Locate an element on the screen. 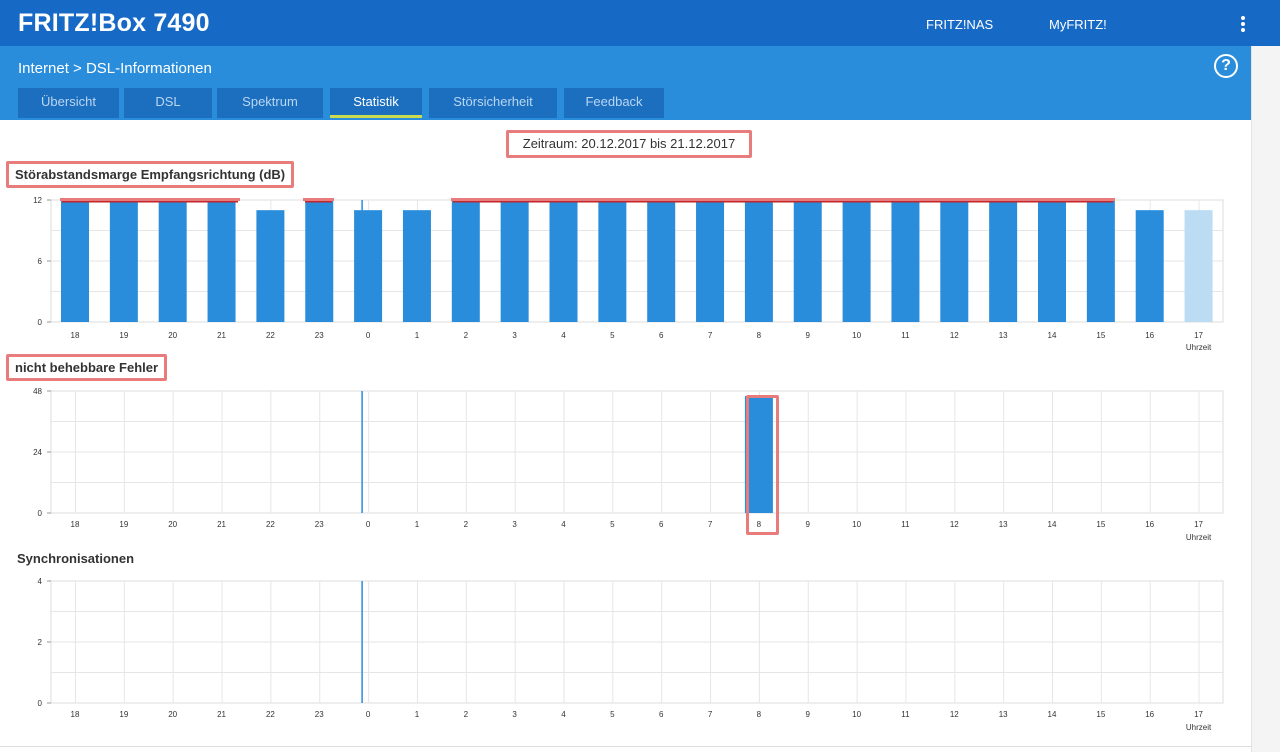  brand-title: FRITZ!Box 7490 is located at coordinates (114, 23).